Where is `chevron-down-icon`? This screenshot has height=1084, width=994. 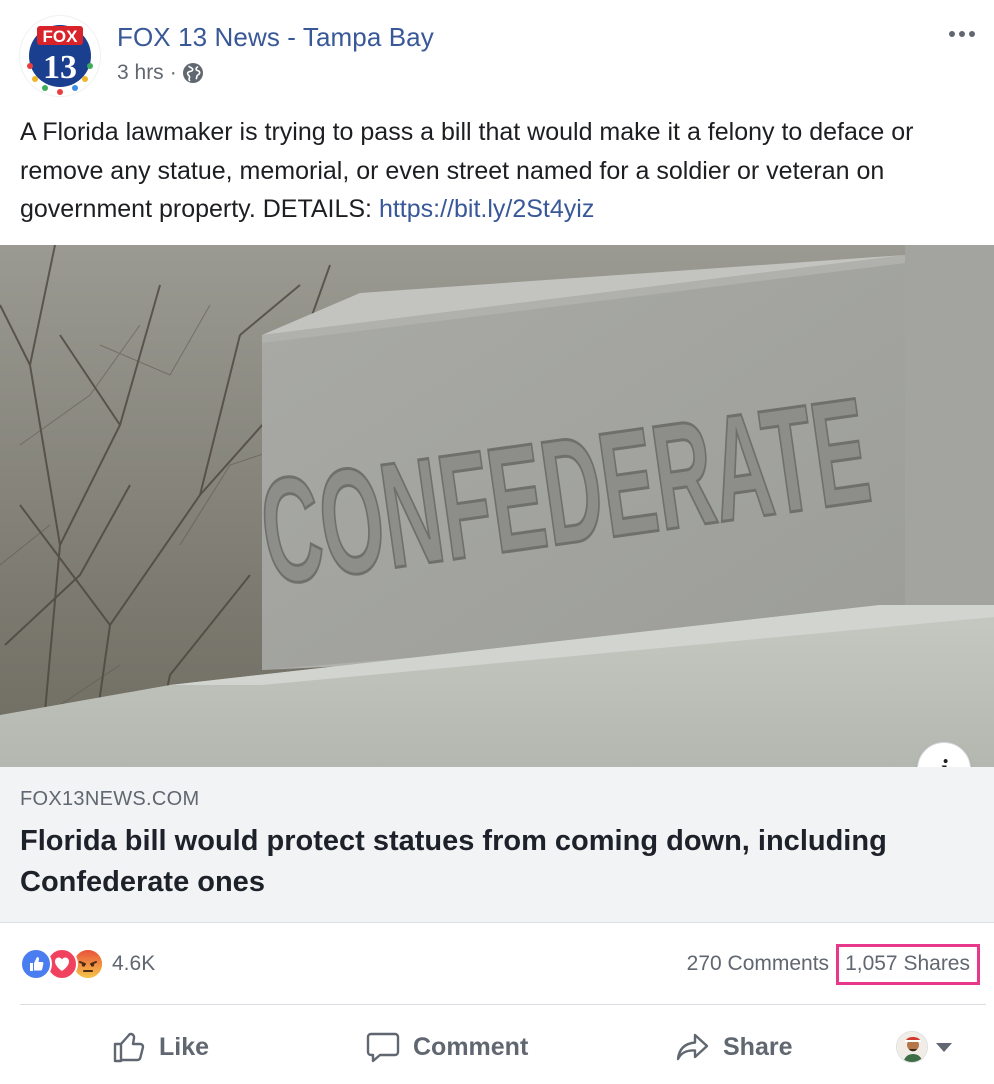
chevron-down-icon is located at coordinates (944, 1047).